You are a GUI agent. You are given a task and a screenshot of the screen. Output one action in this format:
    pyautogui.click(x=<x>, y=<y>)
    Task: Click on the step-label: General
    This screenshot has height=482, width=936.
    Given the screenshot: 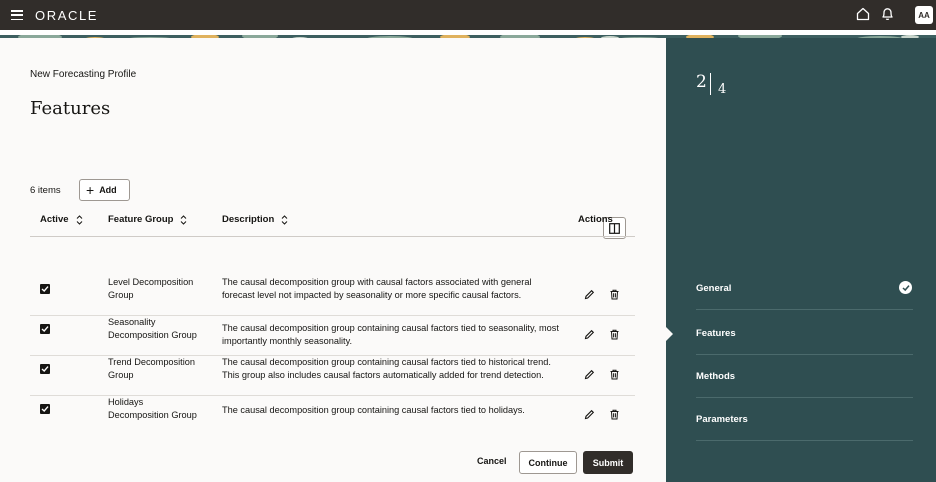 What is the action you would take?
    pyautogui.click(x=714, y=288)
    